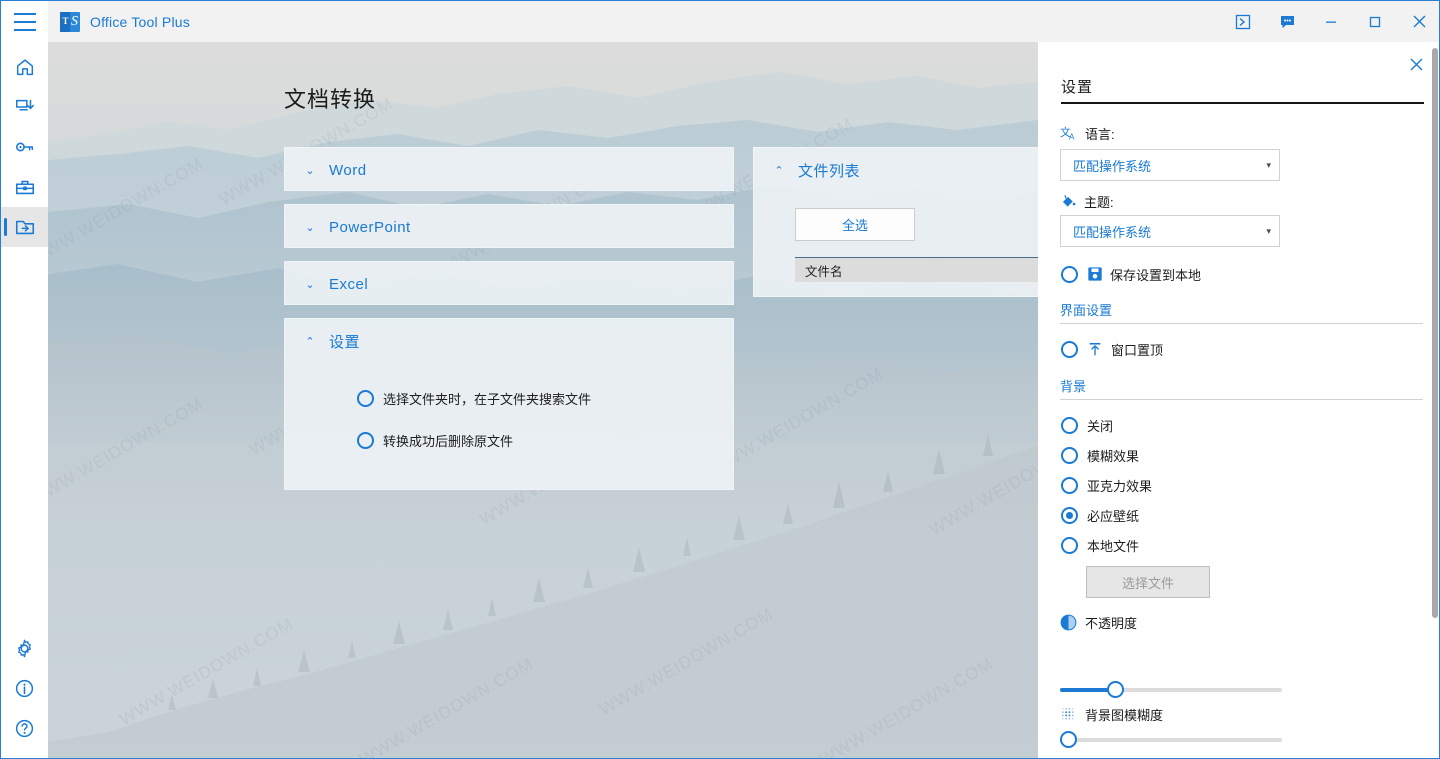 This screenshot has width=1440, height=759. I want to click on section-card-settings: ⌃ 设置 选择文件夹时，在子文件夹搜索文件 转换成功后删除原文件, so click(509, 404).